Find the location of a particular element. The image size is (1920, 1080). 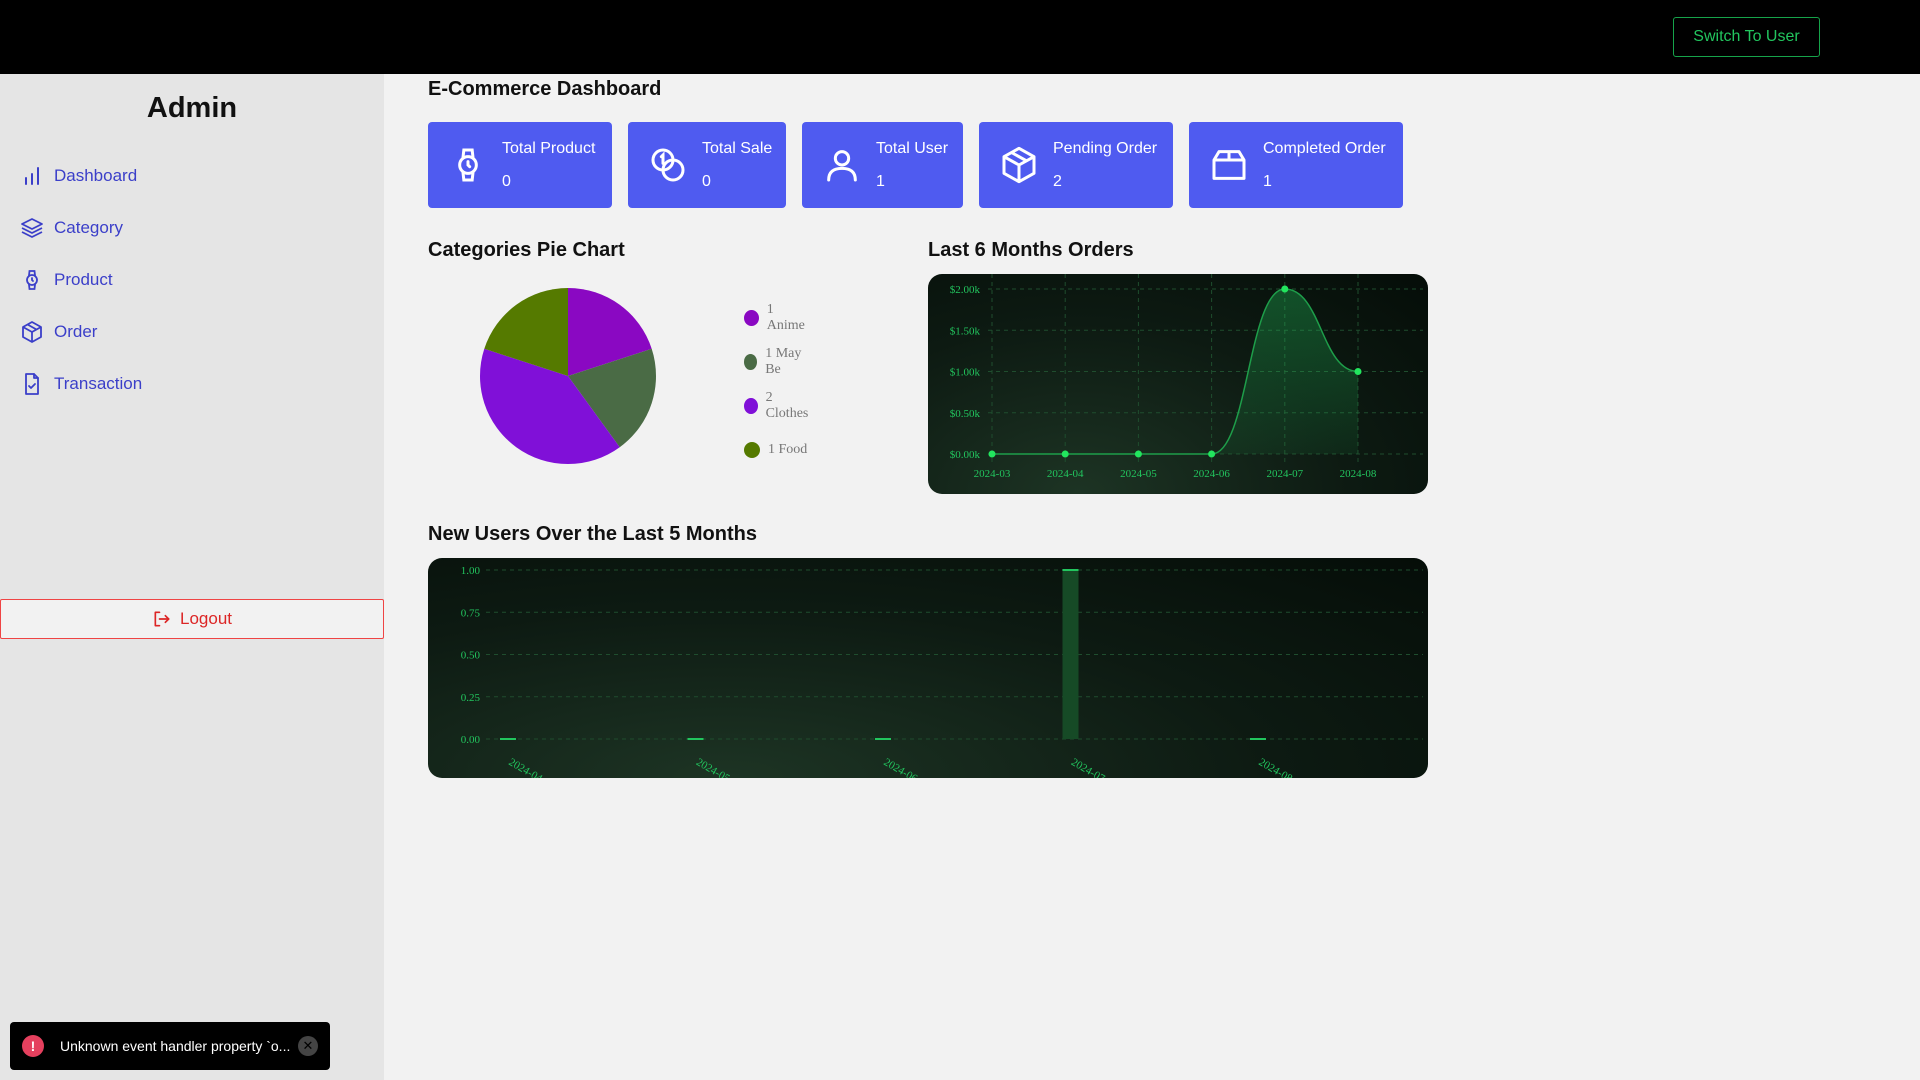

sidebar-item-category: Category is located at coordinates (81, 228).